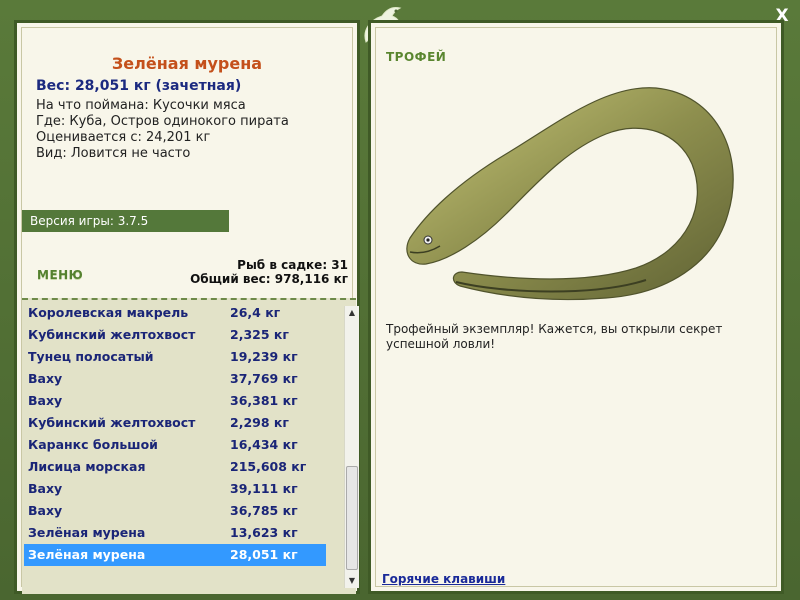 This screenshot has height=600, width=800. I want to click on catch-list-row: Кубинский желтохвост 2,325 кг, so click(175, 335).